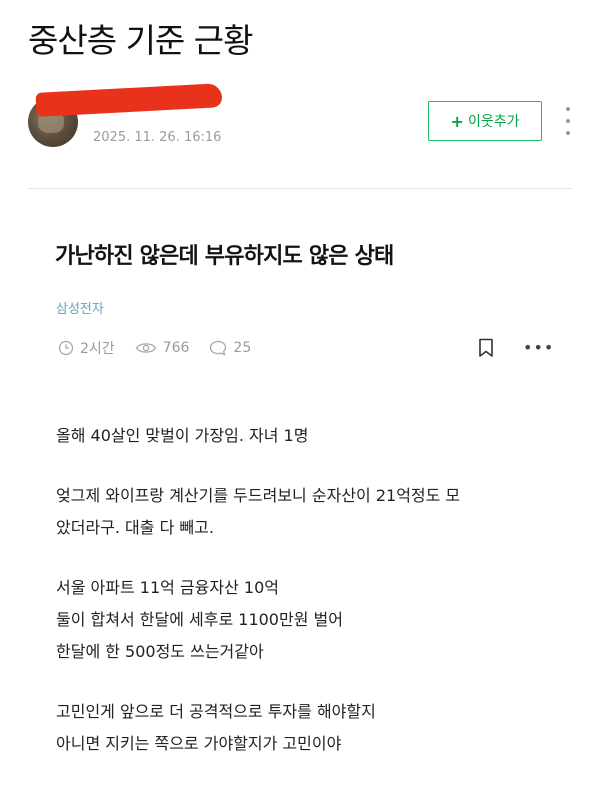  What do you see at coordinates (538, 348) in the screenshot?
I see `more-horizontal-icon: •••` at bounding box center [538, 348].